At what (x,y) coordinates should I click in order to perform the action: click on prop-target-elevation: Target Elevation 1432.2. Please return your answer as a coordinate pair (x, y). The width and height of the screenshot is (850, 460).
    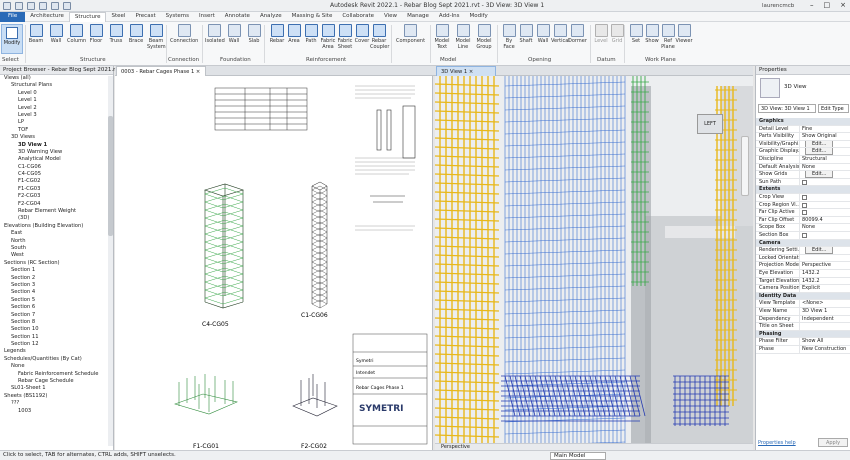
    Looking at the image, I should click on (803, 281).